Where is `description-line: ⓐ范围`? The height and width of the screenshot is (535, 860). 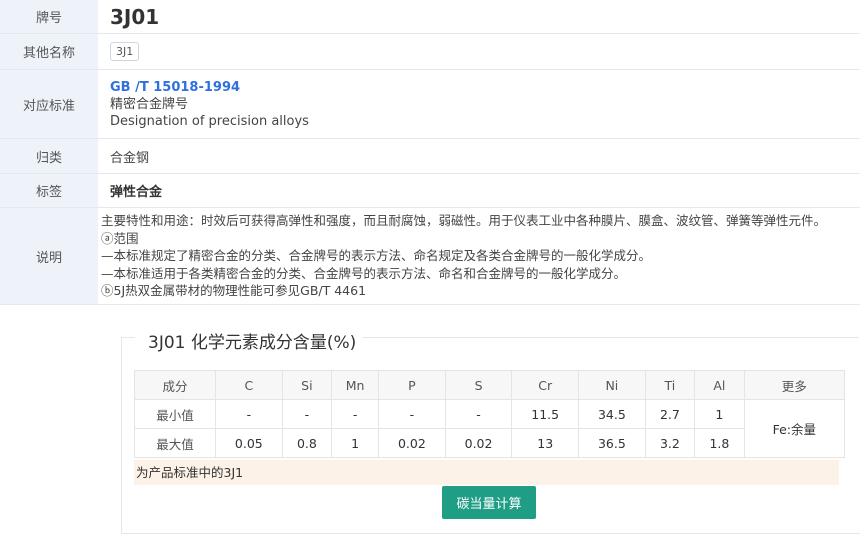
description-line: ⓐ范围 is located at coordinates (120, 238).